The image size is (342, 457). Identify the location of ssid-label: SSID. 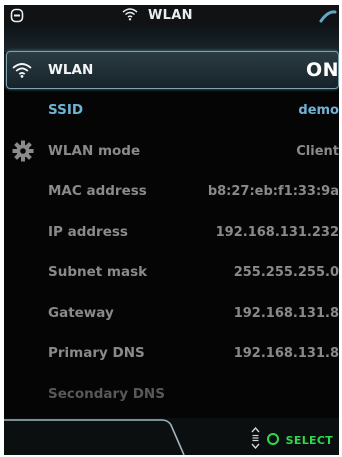
(66, 110).